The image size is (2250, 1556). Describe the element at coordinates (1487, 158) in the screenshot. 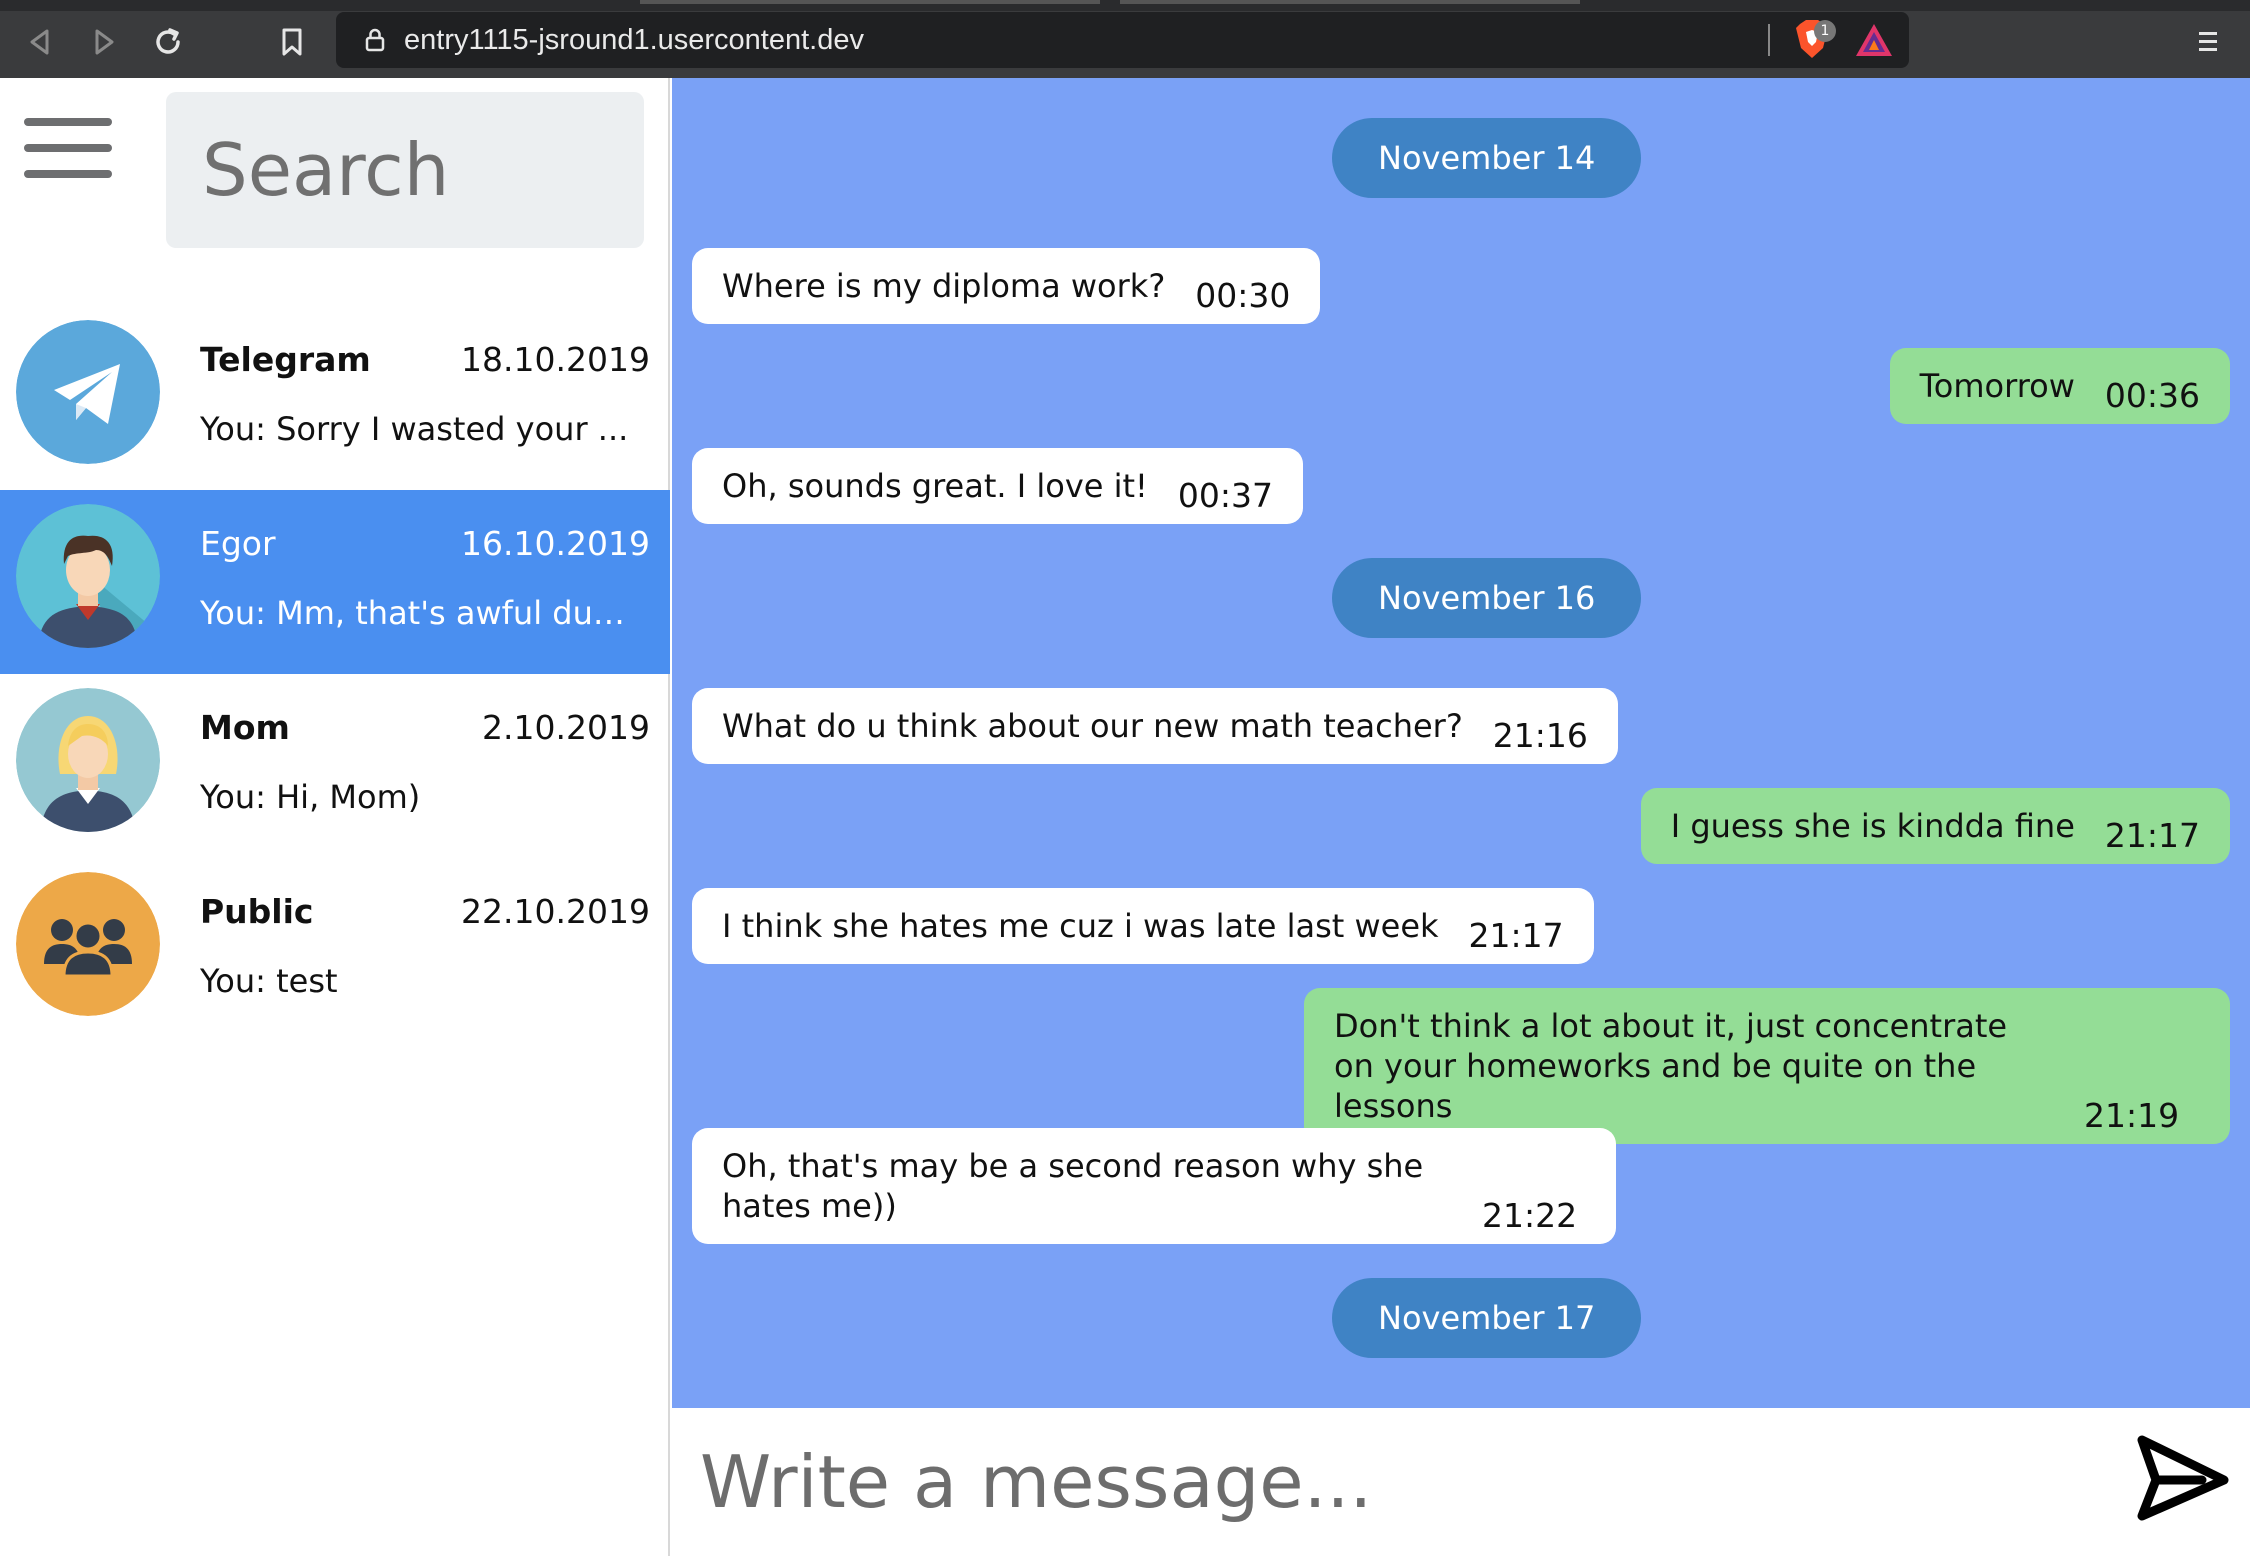

I see `date-divider: November 14` at that location.